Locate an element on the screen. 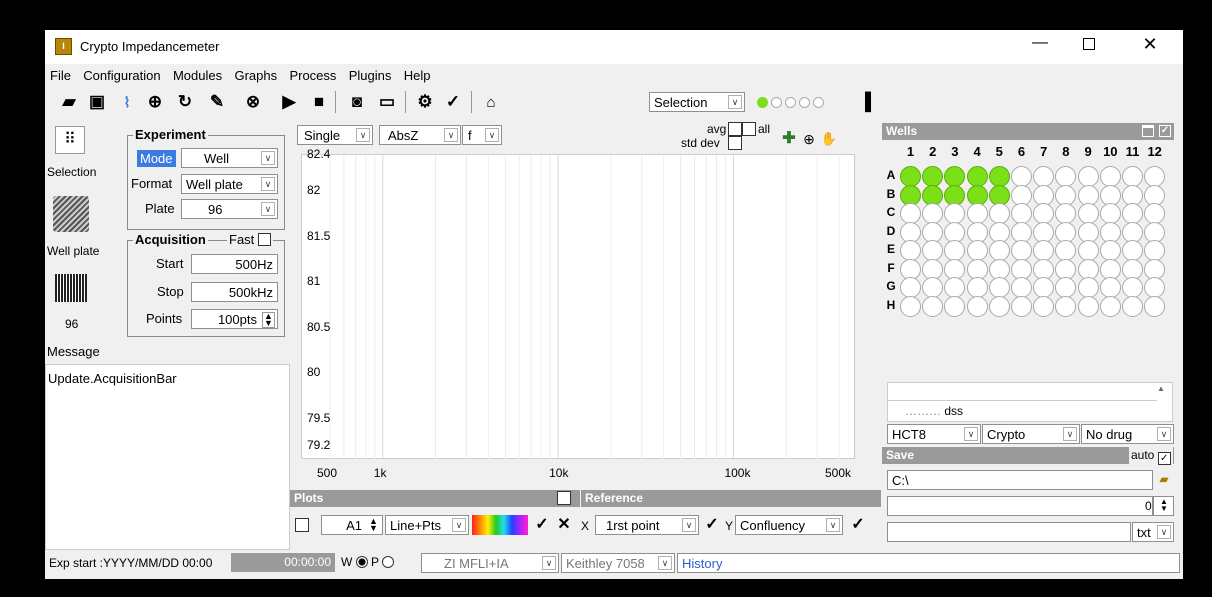  stop-icon: ■ is located at coordinates (319, 102).